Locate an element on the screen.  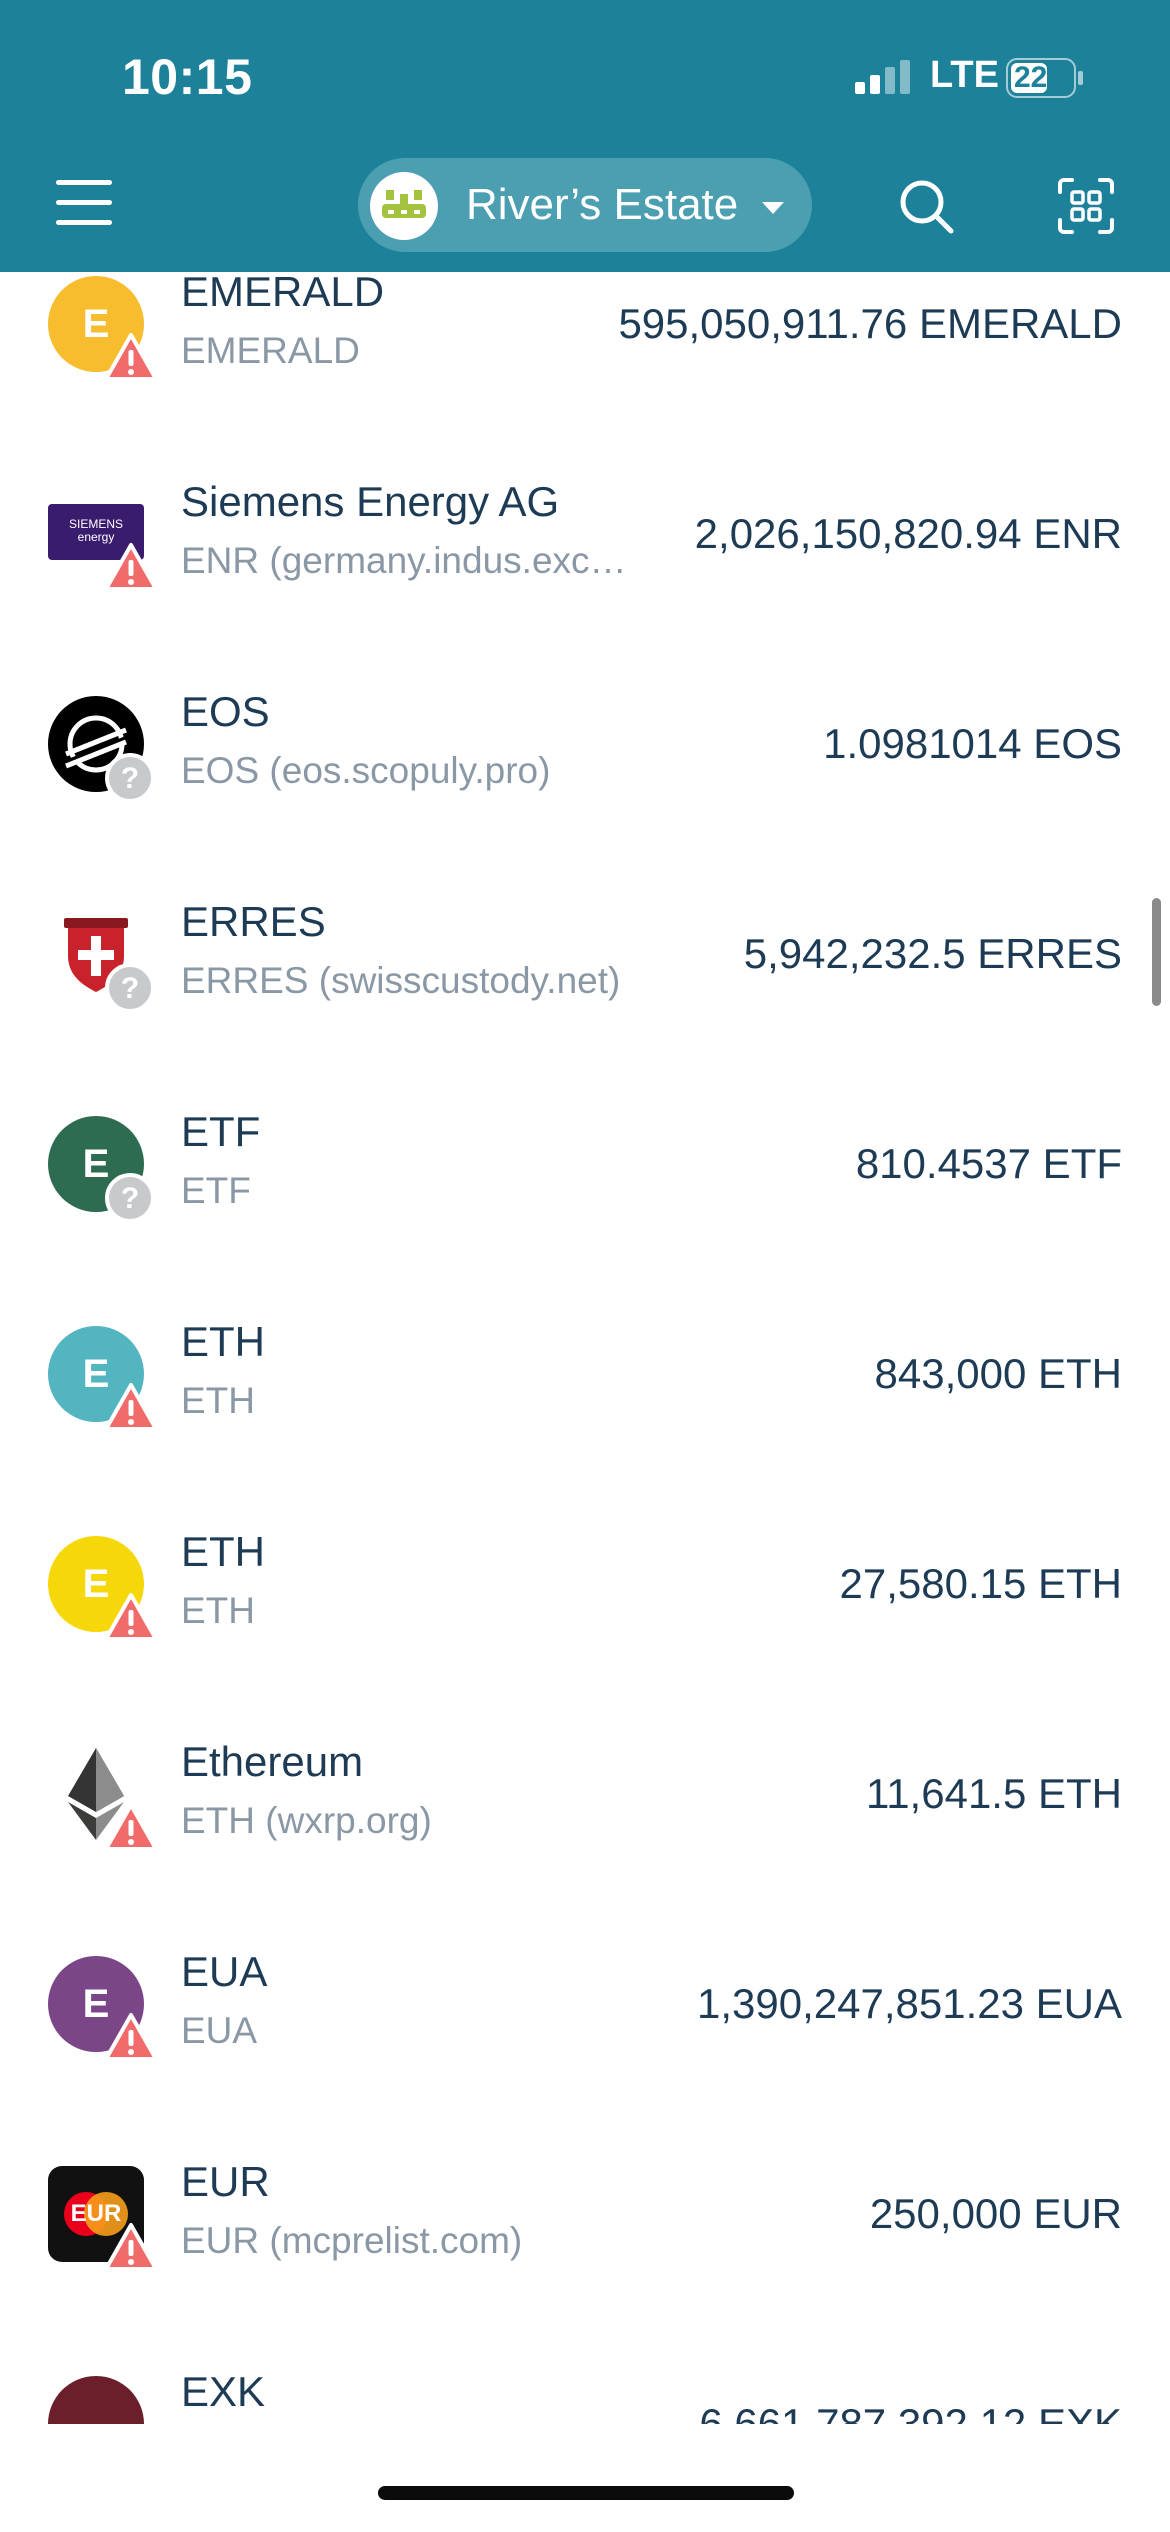
asset-name: EXK is located at coordinates (223, 2391).